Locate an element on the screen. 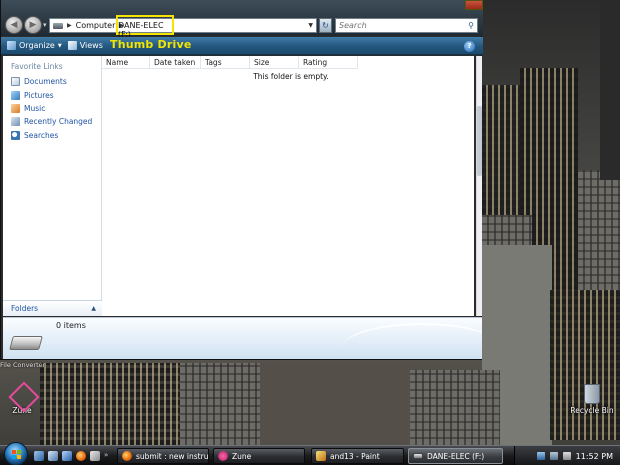  volume-icon is located at coordinates (566, 456).